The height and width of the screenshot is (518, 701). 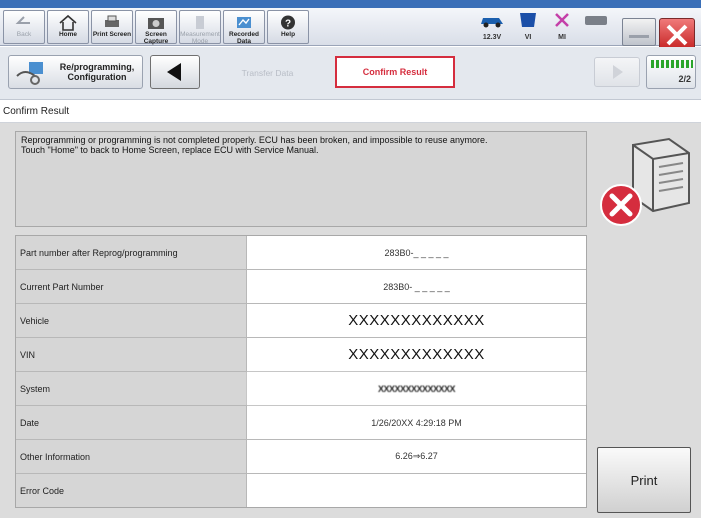 I want to click on back-button: Back, so click(x=24, y=27).